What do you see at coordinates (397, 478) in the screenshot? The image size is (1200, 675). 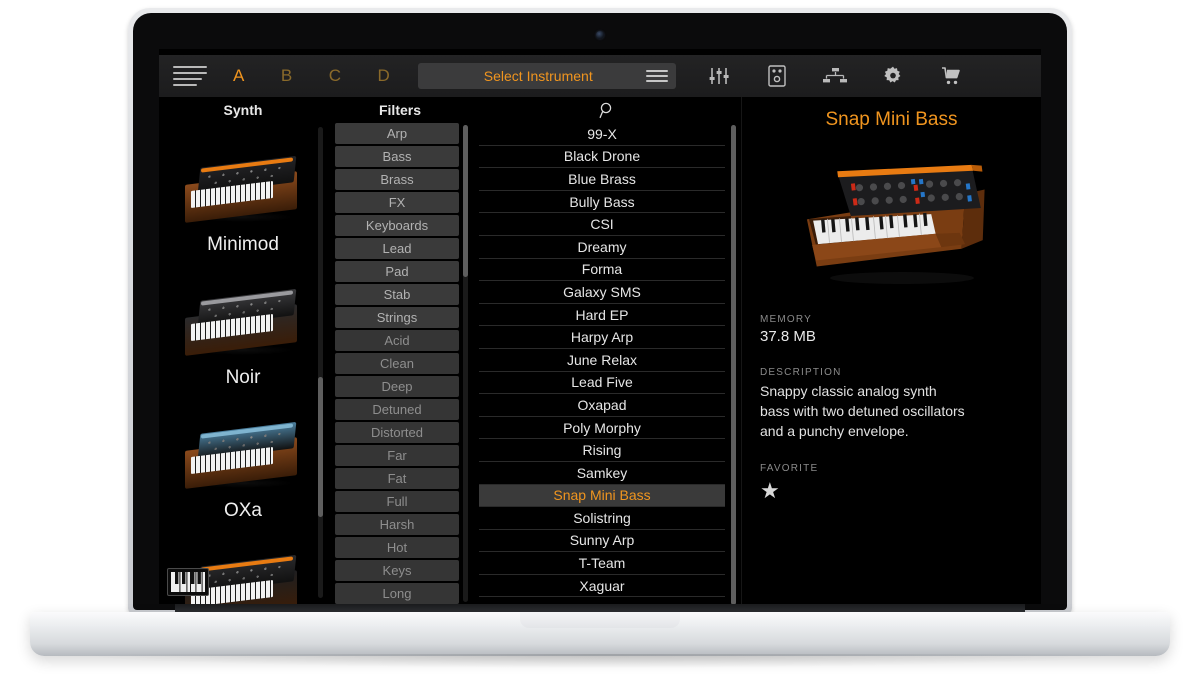 I see `filter-item: Fat` at bounding box center [397, 478].